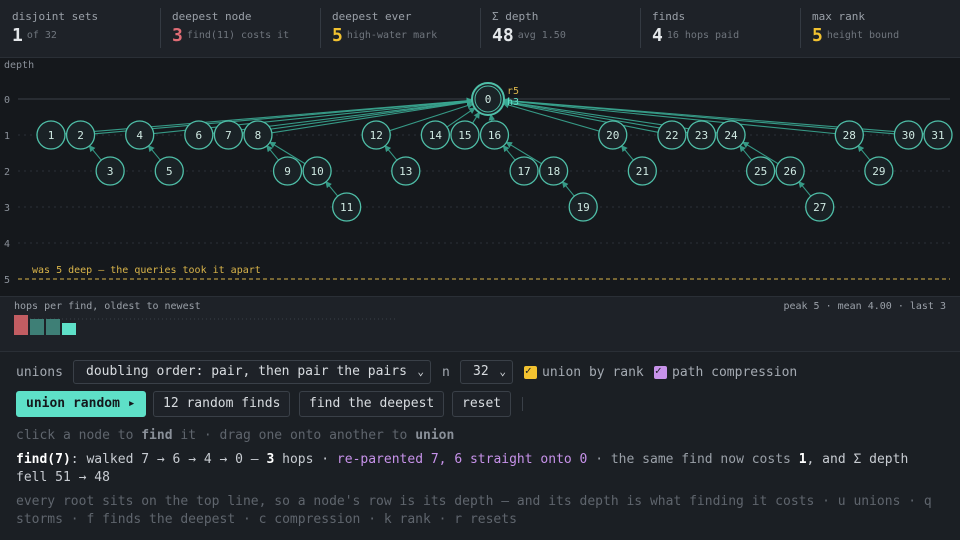 Image resolution: width=960 pixels, height=540 pixels. Describe the element at coordinates (802, 459) in the screenshot. I see `new-cost: 1` at that location.